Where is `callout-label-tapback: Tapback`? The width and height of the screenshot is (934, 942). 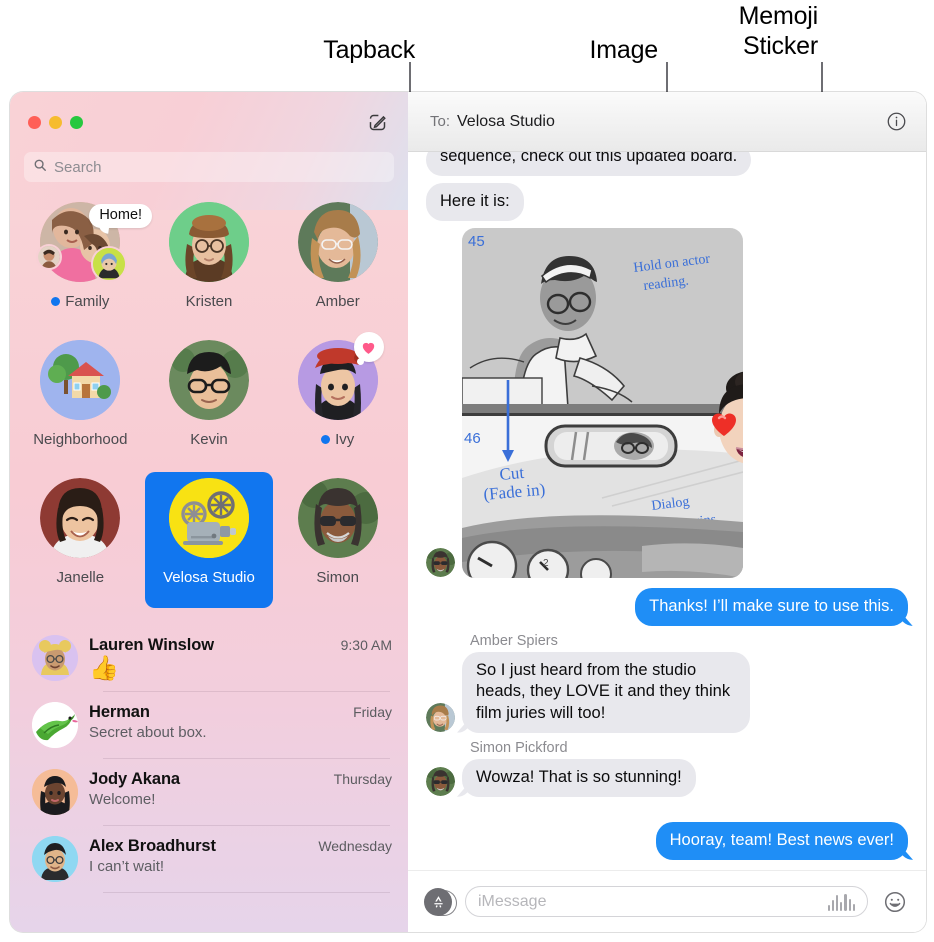
callout-label-tapback: Tapback is located at coordinates (369, 50).